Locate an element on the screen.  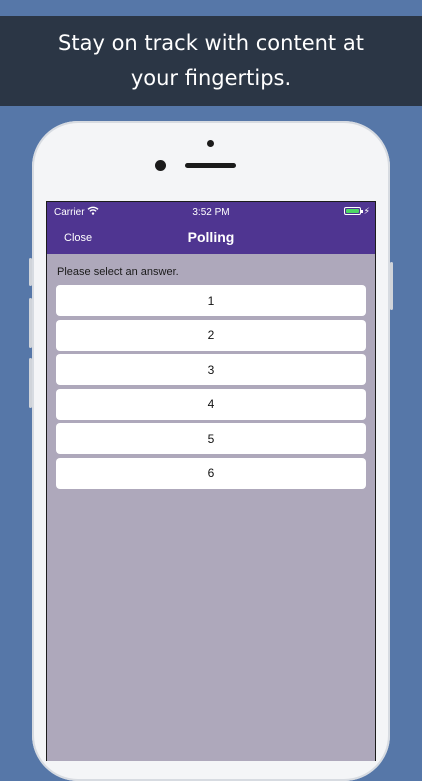
banner-line-2: your fingertips. is located at coordinates (211, 78).